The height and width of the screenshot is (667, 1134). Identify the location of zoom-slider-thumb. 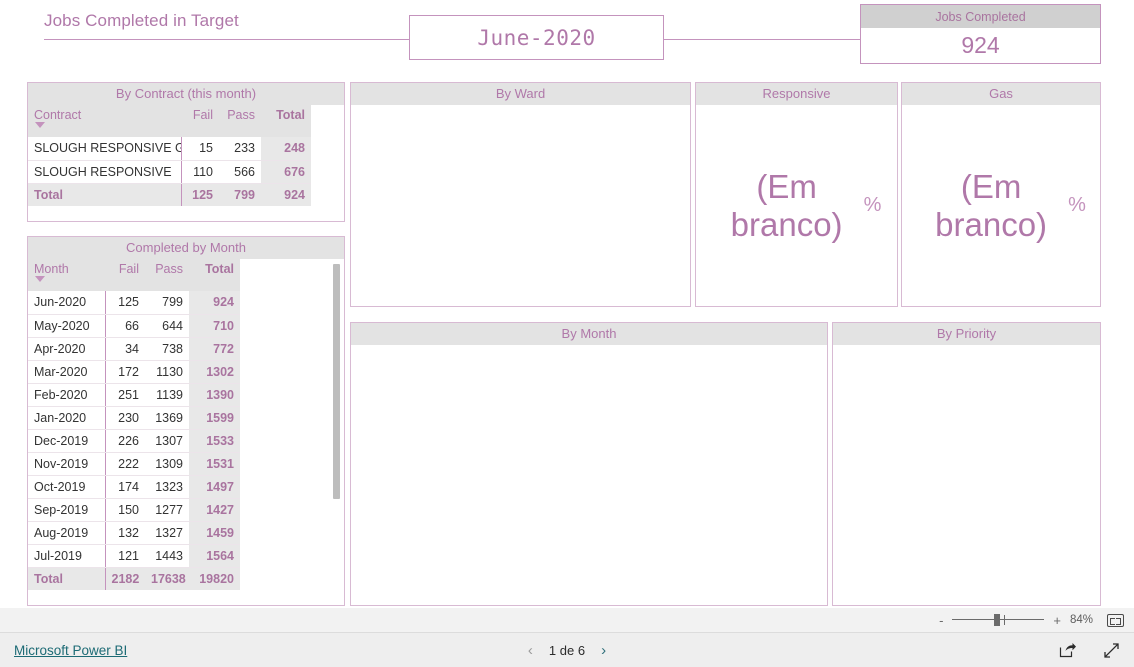
(997, 620).